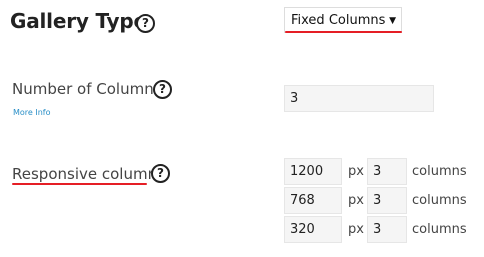 This screenshot has width=484, height=257. Describe the element at coordinates (338, 20) in the screenshot. I see `gallery-type-selected-value: Fixed Columns` at that location.